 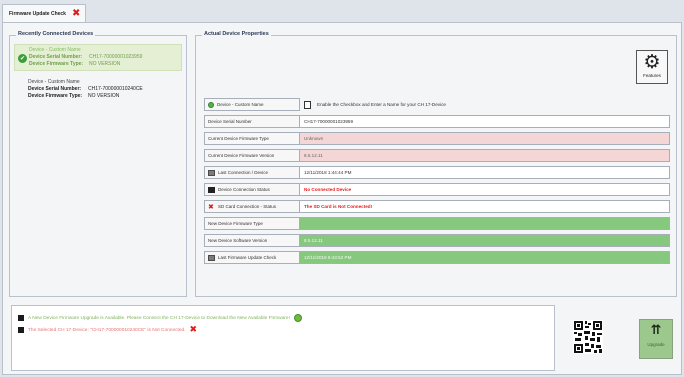 What do you see at coordinates (656, 330) in the screenshot?
I see `upgrade-arrows-icon: ⇈` at bounding box center [656, 330].